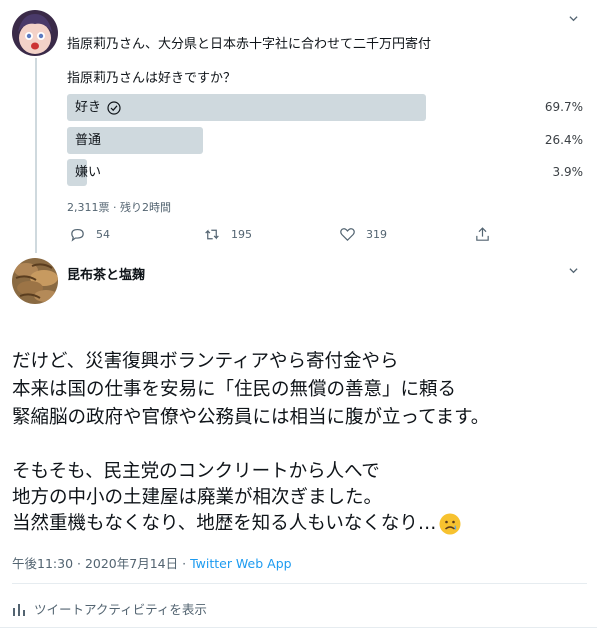 This screenshot has width=597, height=633. Describe the element at coordinates (563, 107) in the screenshot. I see `poll-option-percent: 69.7%` at that location.